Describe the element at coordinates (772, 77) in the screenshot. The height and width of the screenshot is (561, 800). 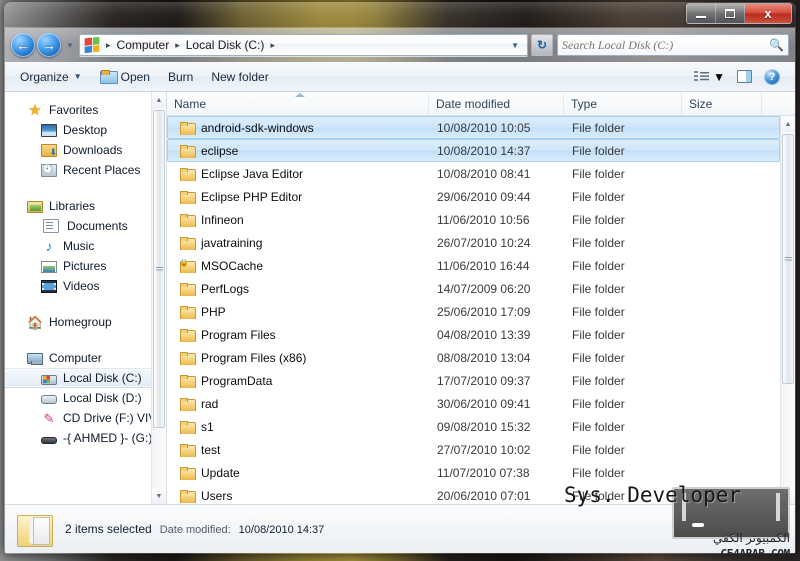
I see `help-button: ?` at that location.